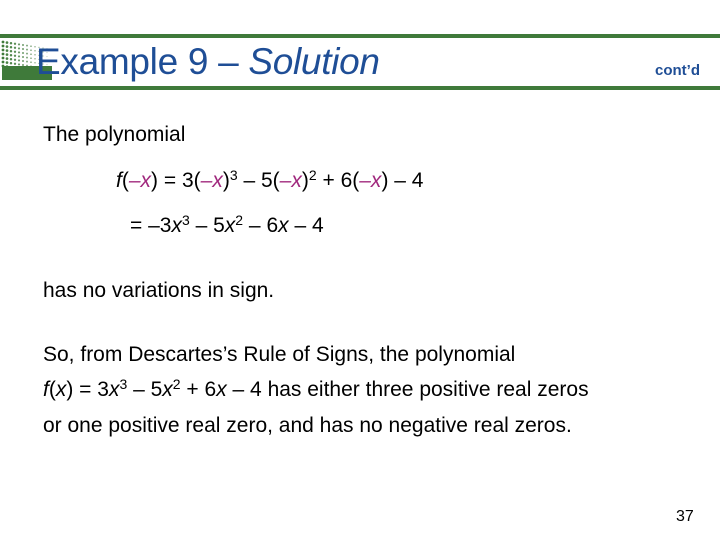 This screenshot has width=720, height=540. Describe the element at coordinates (305, 180) in the screenshot. I see `eq1-close-2: )` at that location.